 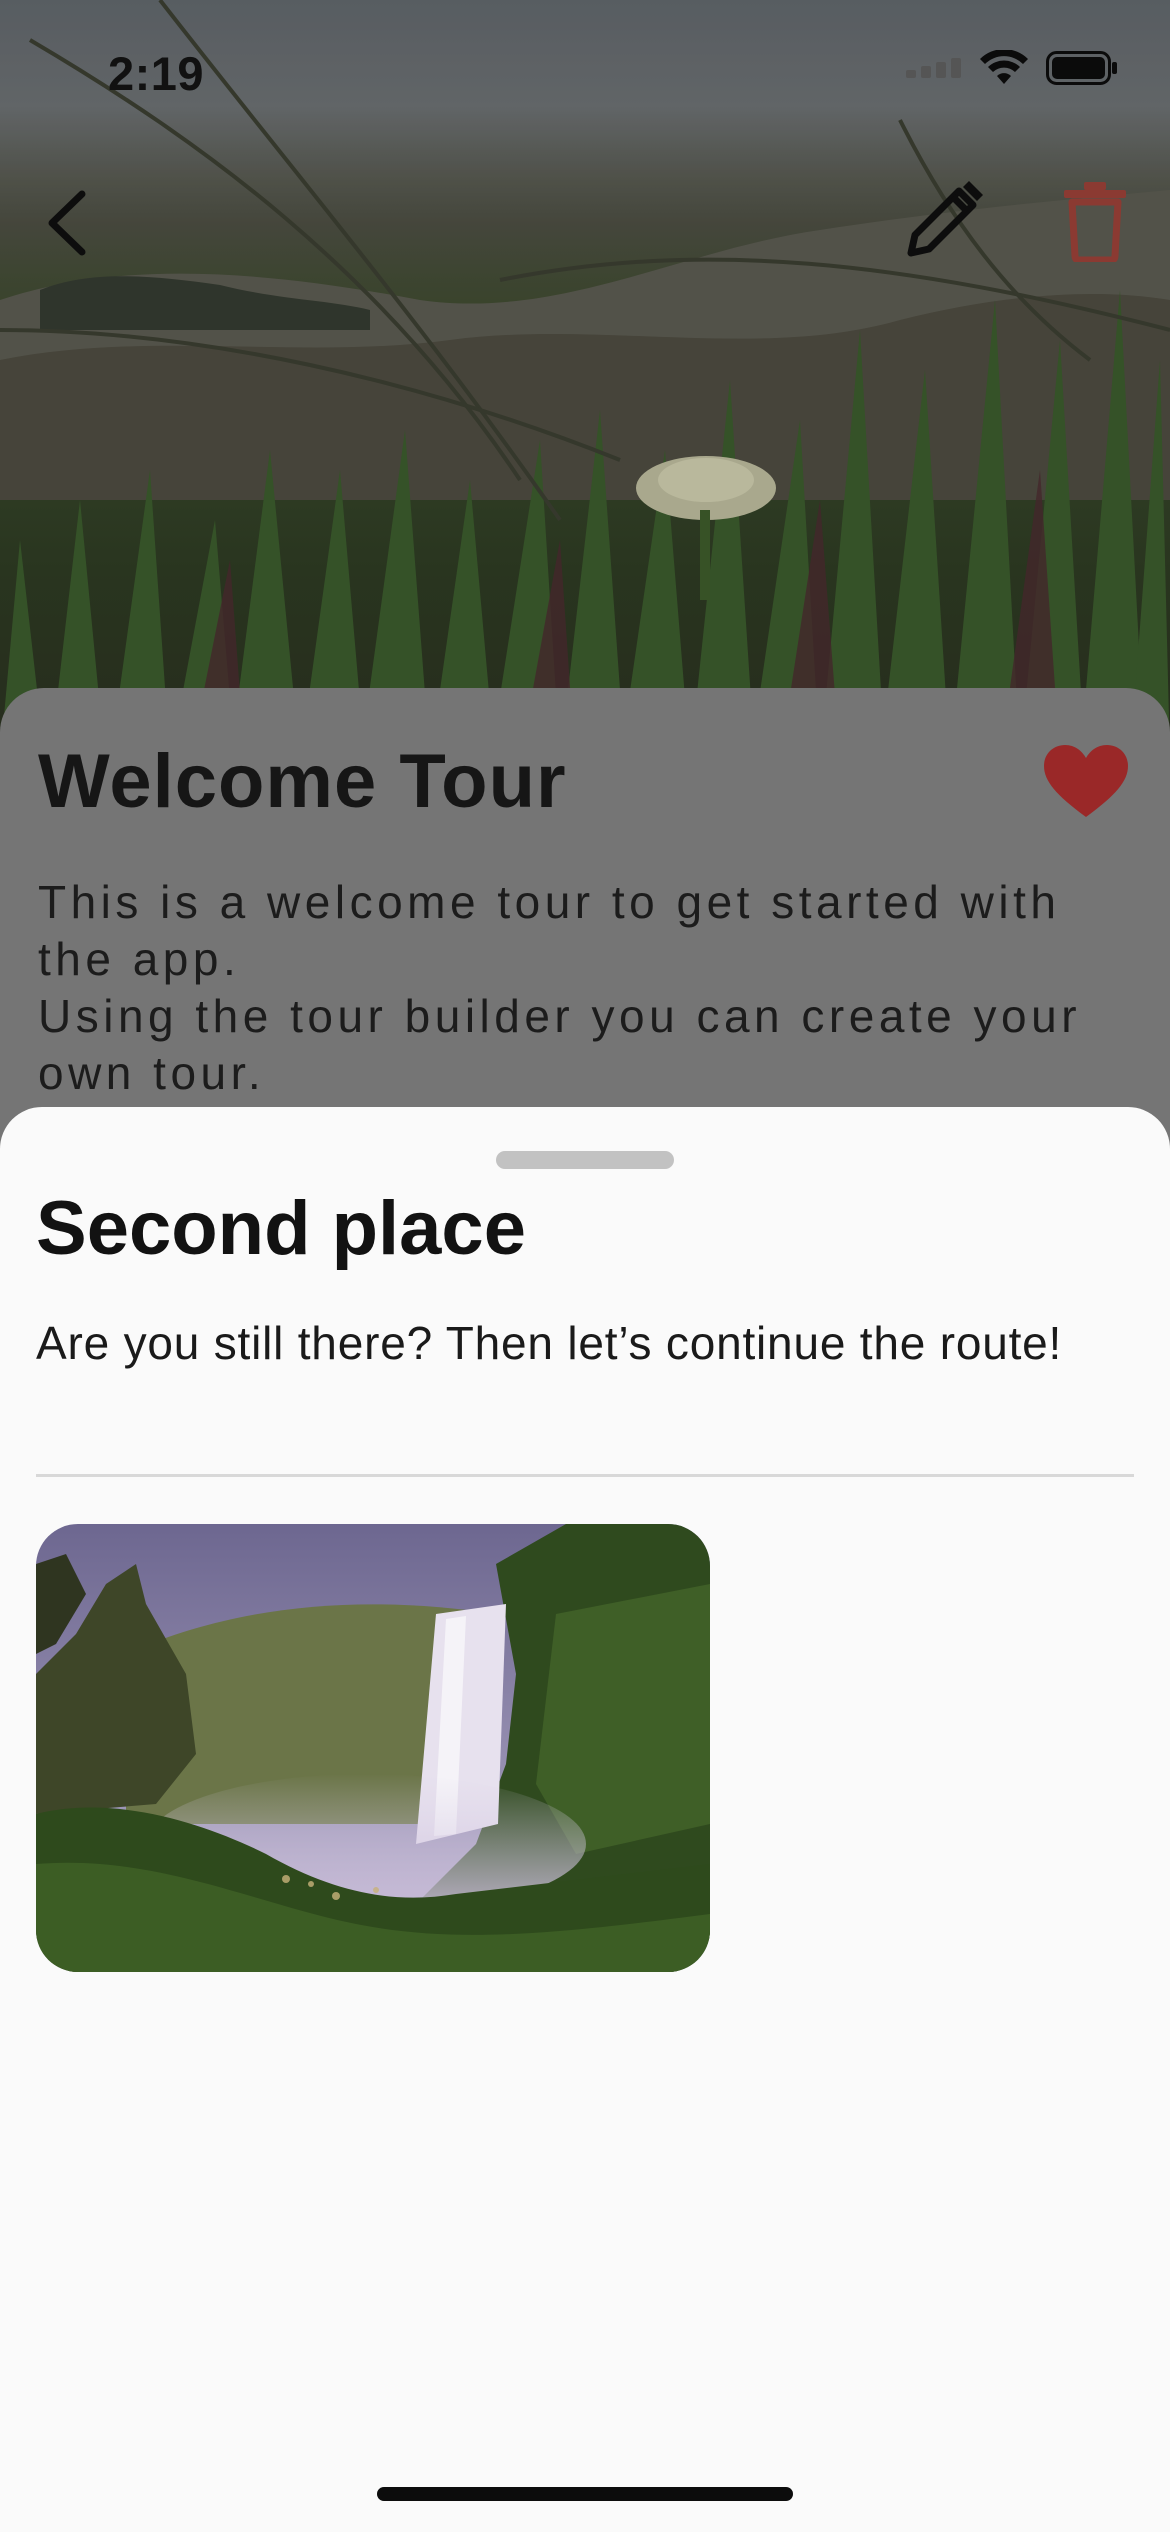 What do you see at coordinates (281, 1228) in the screenshot?
I see `place-title: Second place` at bounding box center [281, 1228].